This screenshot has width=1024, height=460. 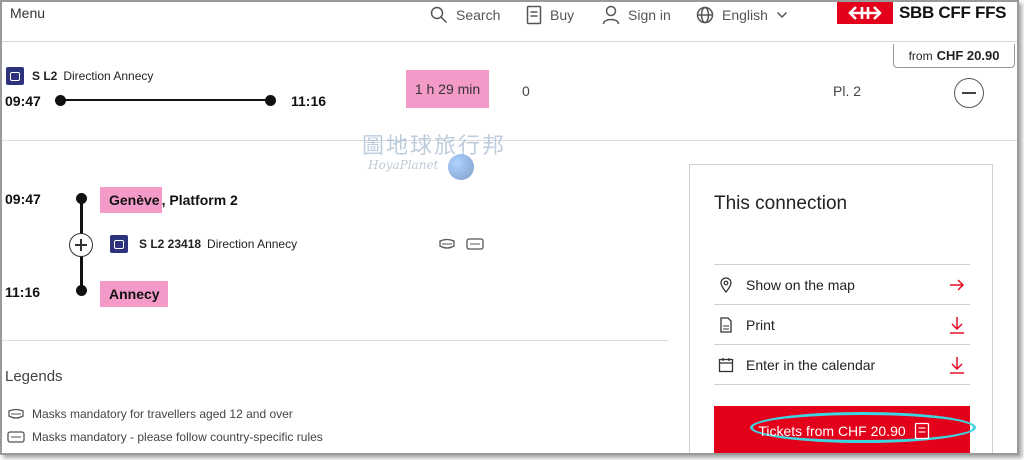 I want to click on swiss-railway-logo-icon, so click(x=865, y=13).